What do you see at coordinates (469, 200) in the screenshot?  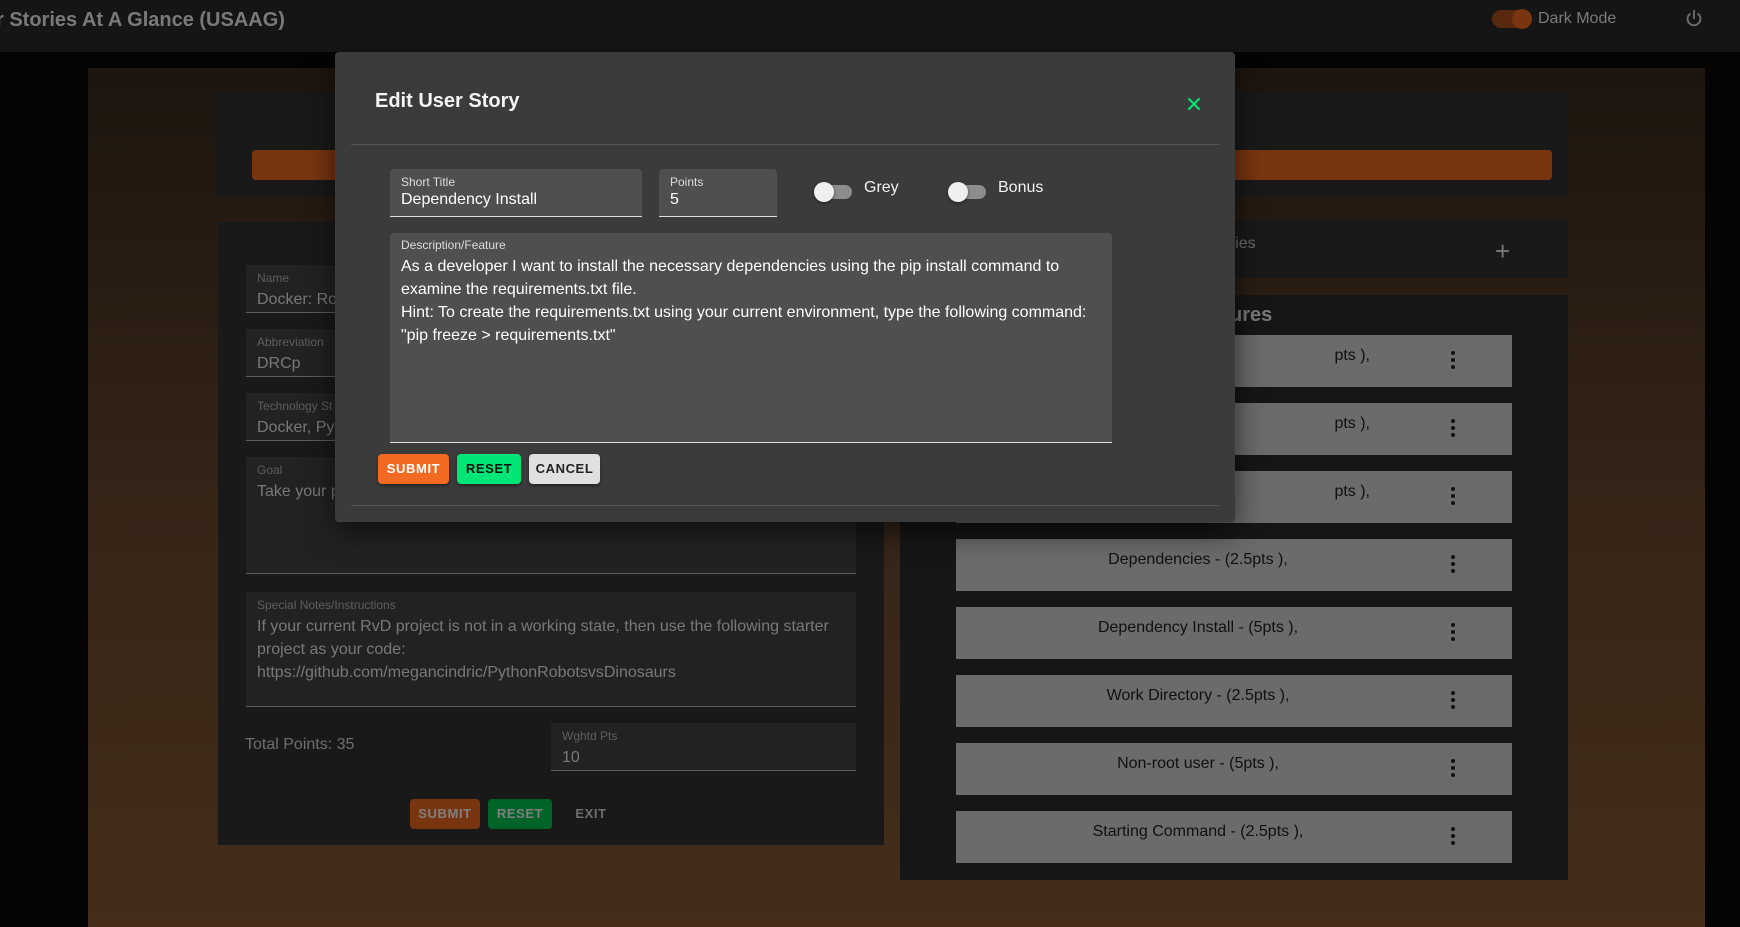 I see `short-title-value: Dependency Install` at bounding box center [469, 200].